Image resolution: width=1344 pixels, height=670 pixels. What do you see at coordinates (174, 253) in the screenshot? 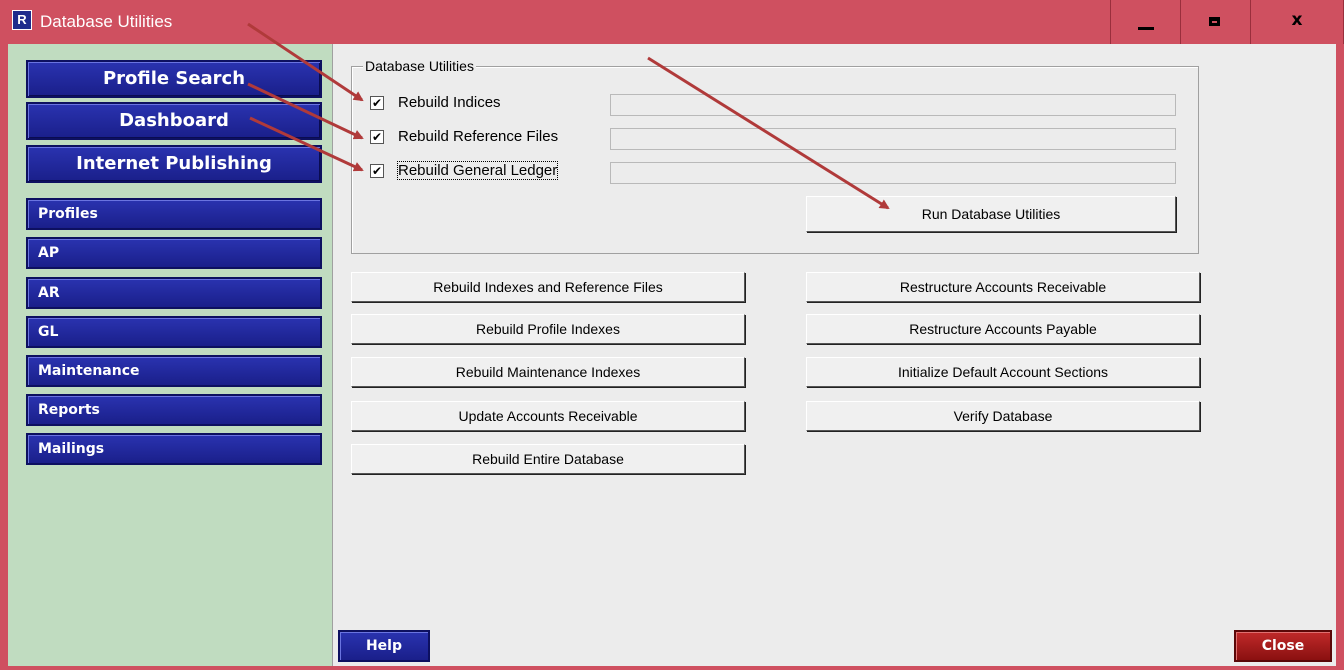
I see `sidebar-item-ap: AP` at bounding box center [174, 253].